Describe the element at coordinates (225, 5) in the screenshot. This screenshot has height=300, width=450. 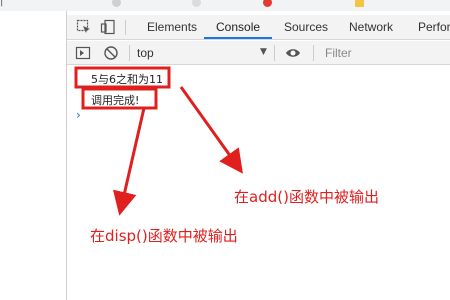
I see `bookmarks-bar: |` at that location.